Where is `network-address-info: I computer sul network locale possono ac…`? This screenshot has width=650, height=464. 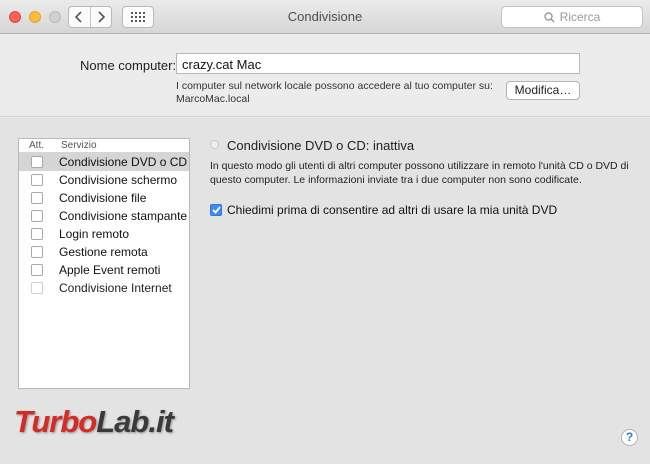
network-address-info: I computer sul network locale possono ac… is located at coordinates (334, 93).